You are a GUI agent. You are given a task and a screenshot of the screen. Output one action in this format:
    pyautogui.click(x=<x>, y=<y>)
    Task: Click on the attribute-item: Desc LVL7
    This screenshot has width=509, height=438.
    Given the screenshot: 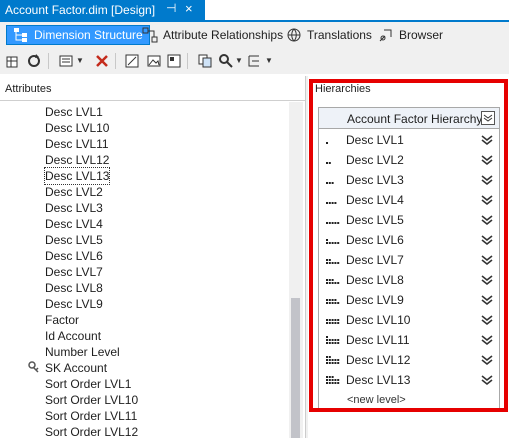 What is the action you would take?
    pyautogui.click(x=65, y=272)
    